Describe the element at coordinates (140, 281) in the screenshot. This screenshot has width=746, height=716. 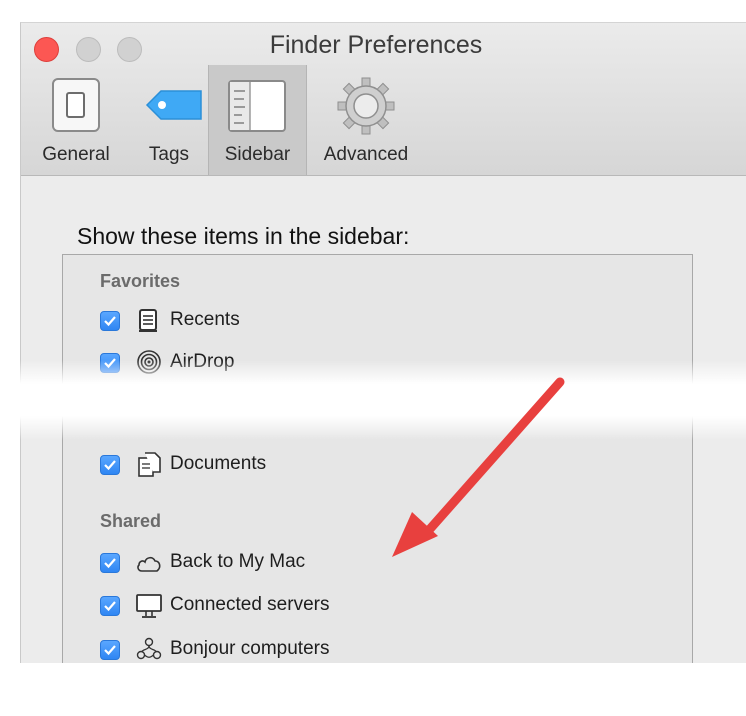
I see `favorites-section-label: Favorites` at that location.